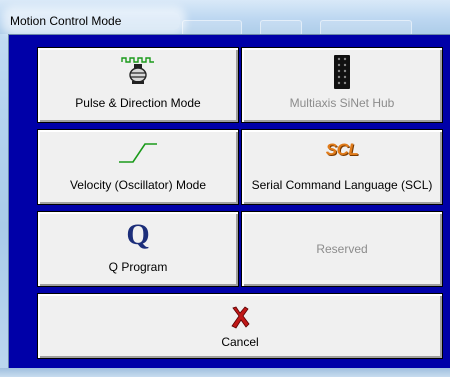 The image size is (450, 377). What do you see at coordinates (342, 185) in the screenshot?
I see `serial-command-language-label: Serial Command Language (SCL)` at bounding box center [342, 185].